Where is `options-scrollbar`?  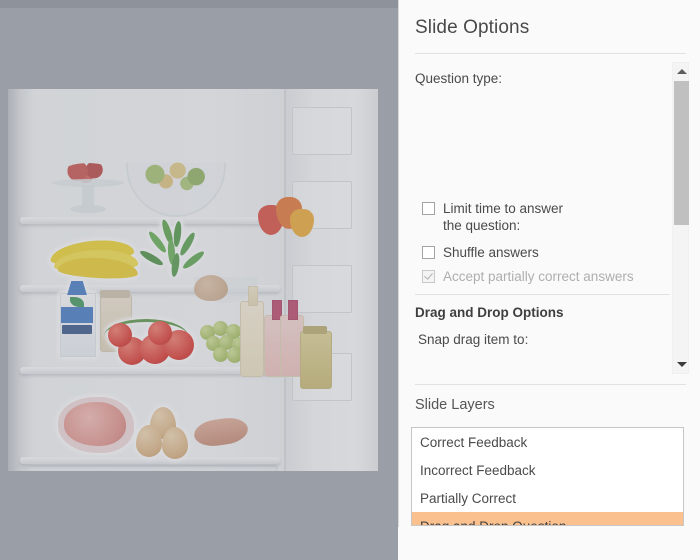
options-scrollbar is located at coordinates (680, 218).